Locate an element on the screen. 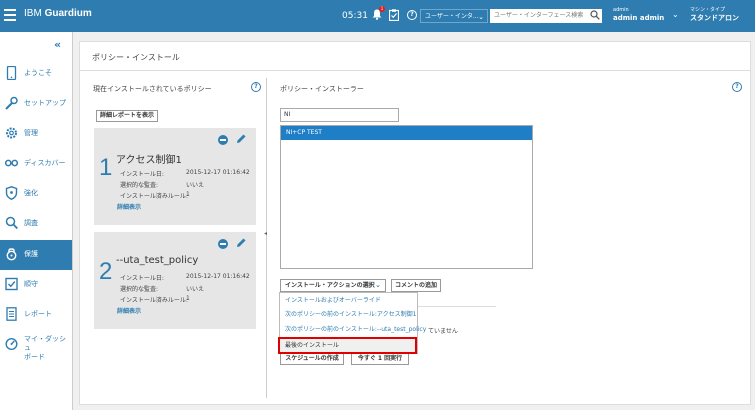 Image resolution: width=755 pixels, height=410 pixels. policy-order: 2 is located at coordinates (106, 271).